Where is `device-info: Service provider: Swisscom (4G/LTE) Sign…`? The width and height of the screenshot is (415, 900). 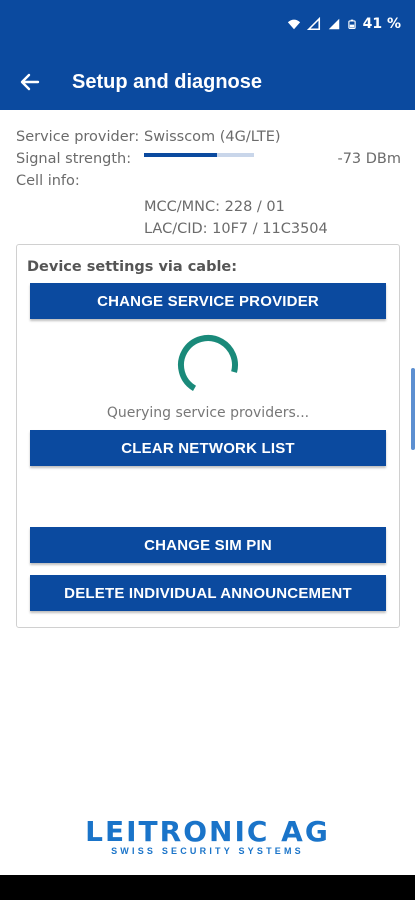
device-info: Service provider: Swisscom (4G/LTE) Sign… is located at coordinates (208, 183).